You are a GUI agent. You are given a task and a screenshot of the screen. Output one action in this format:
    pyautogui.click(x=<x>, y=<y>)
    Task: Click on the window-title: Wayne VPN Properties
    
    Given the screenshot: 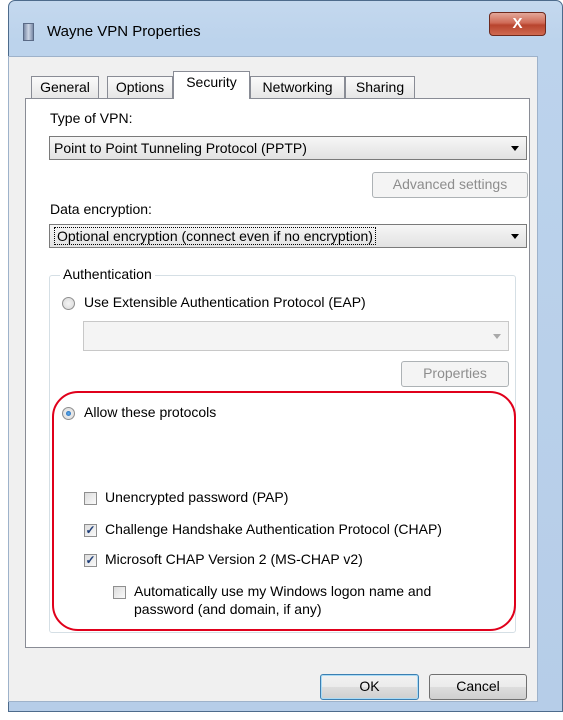 What is the action you would take?
    pyautogui.click(x=124, y=31)
    